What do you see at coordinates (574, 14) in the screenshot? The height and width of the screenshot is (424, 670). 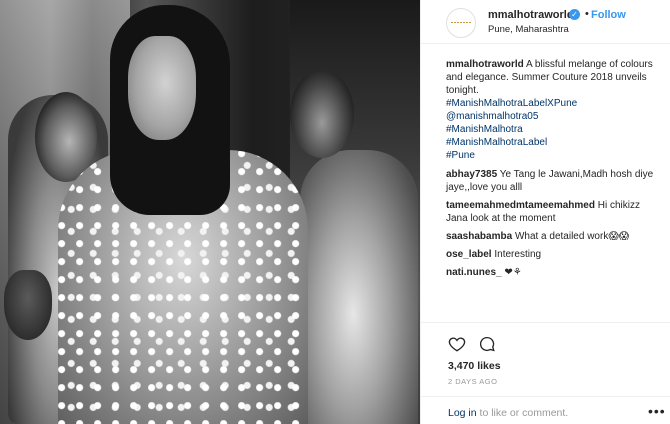 I see `verified-badge-icon: ✓` at bounding box center [574, 14].